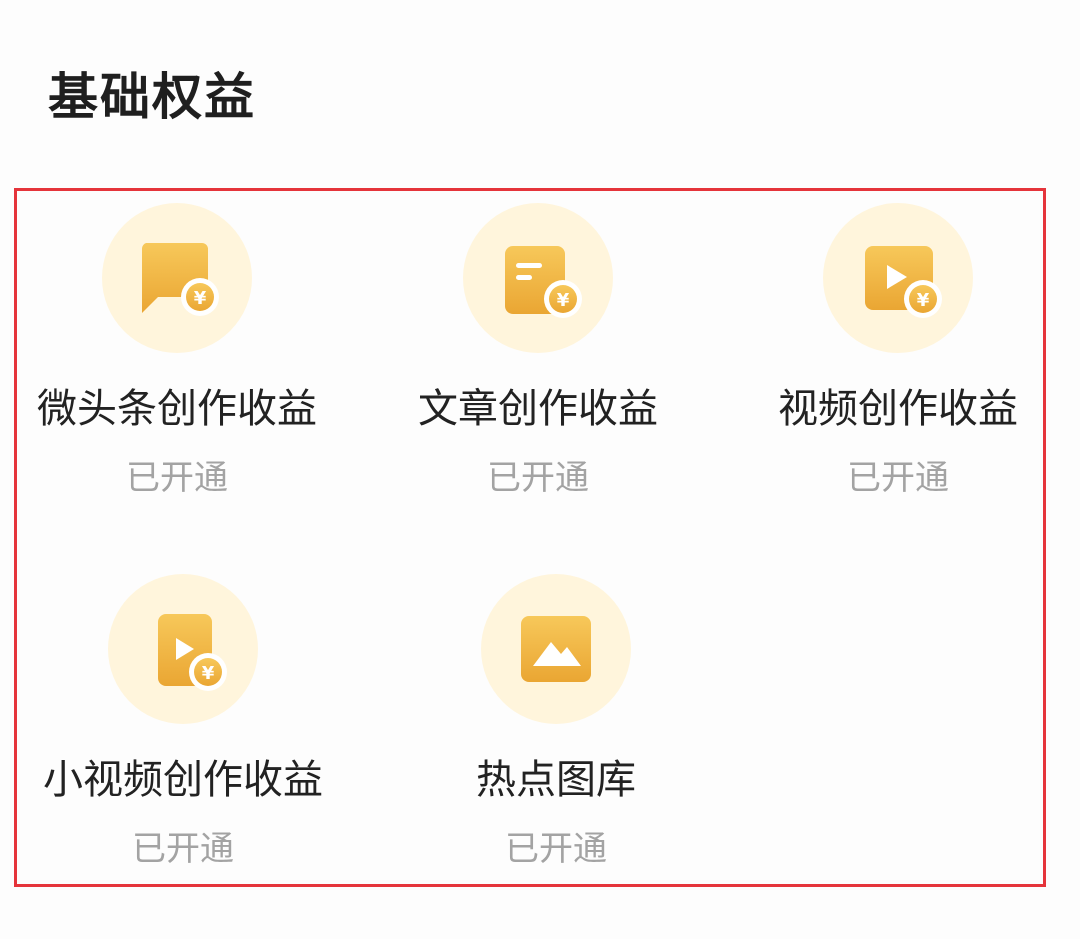 The width and height of the screenshot is (1080, 939). What do you see at coordinates (898, 278) in the screenshot?
I see `video-coin-icon: ¥` at bounding box center [898, 278].